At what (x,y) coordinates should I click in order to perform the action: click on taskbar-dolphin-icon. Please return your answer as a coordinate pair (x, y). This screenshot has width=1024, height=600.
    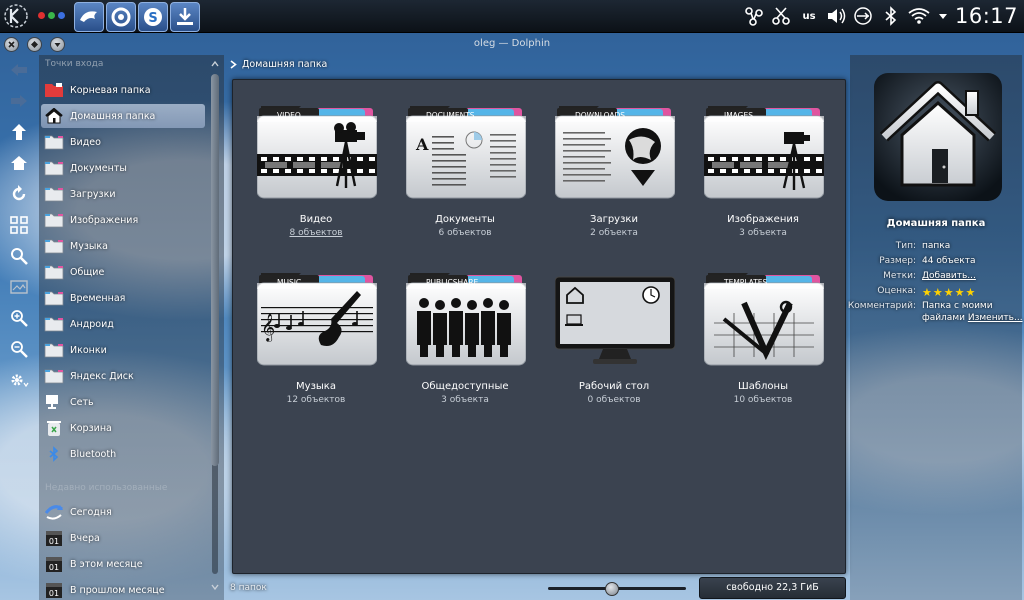
    Looking at the image, I should click on (89, 17).